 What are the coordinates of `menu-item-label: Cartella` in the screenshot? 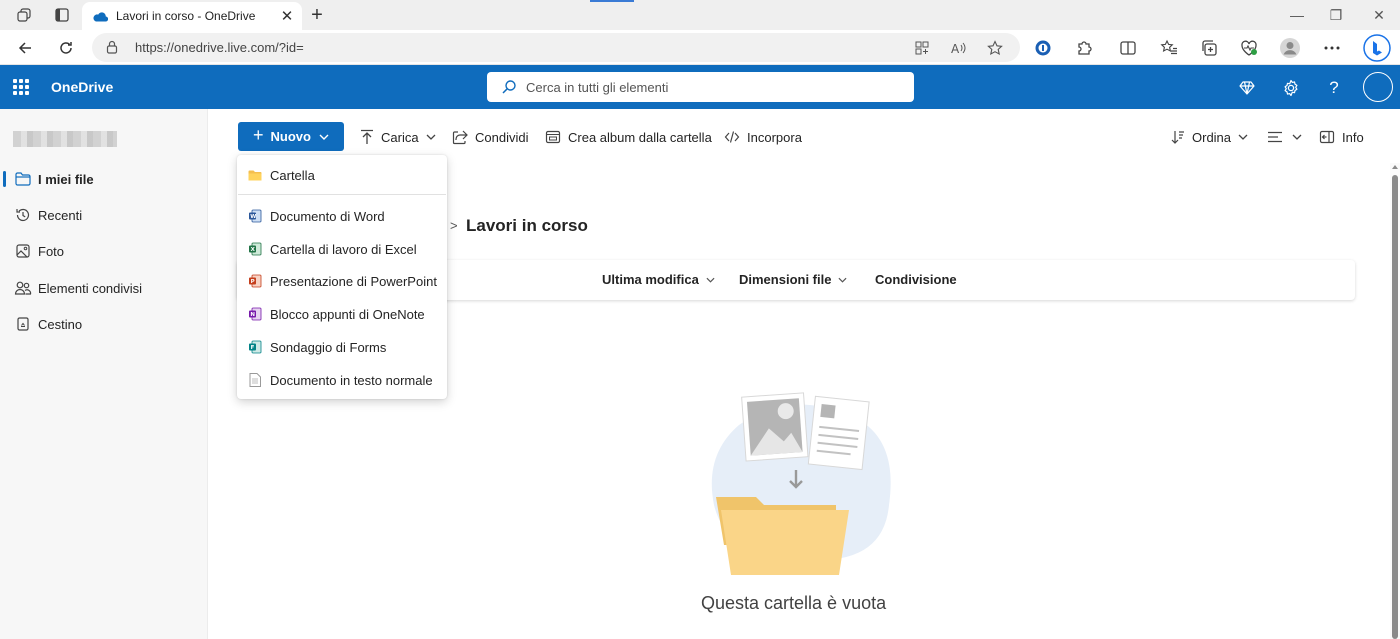 It's located at (292, 175).